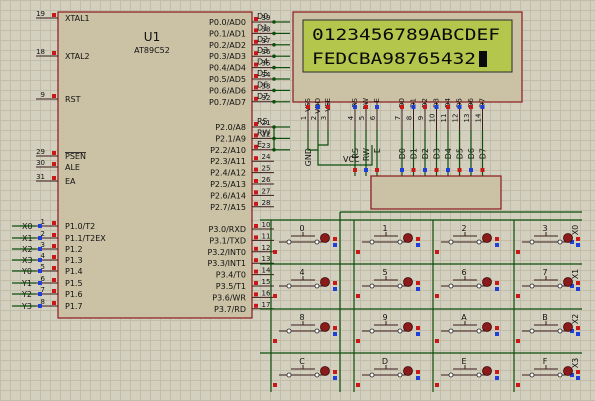 The height and width of the screenshot is (401, 595). I want to click on keypad-key: 2, so click(467, 239).